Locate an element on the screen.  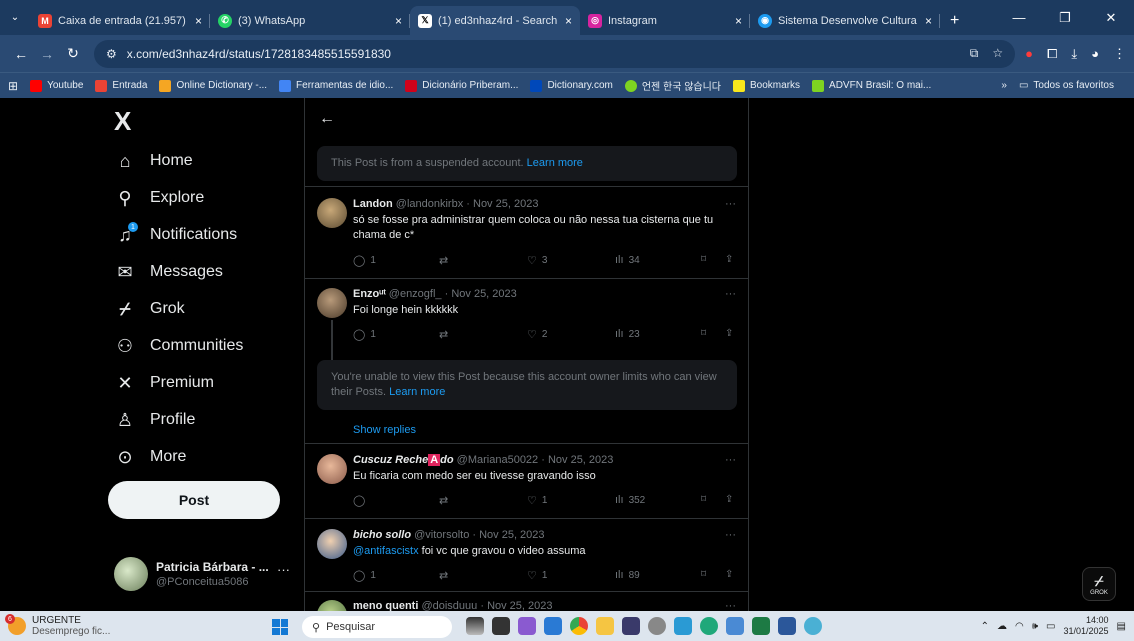
sidebar-item-communities: ⚇ Communities is located at coordinates (178, 346).